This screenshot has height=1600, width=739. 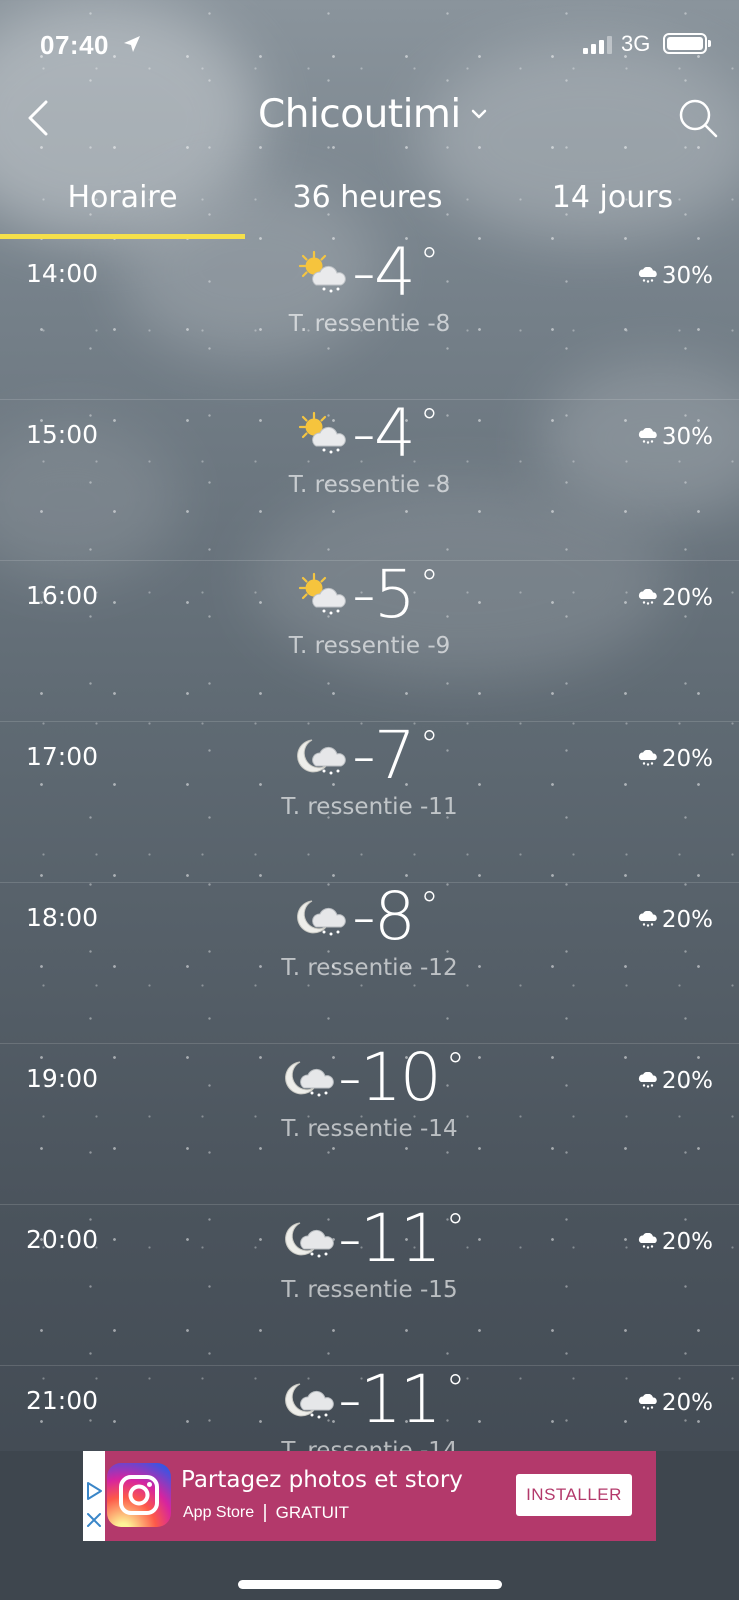 What do you see at coordinates (687, 43) in the screenshot?
I see `battery-icon` at bounding box center [687, 43].